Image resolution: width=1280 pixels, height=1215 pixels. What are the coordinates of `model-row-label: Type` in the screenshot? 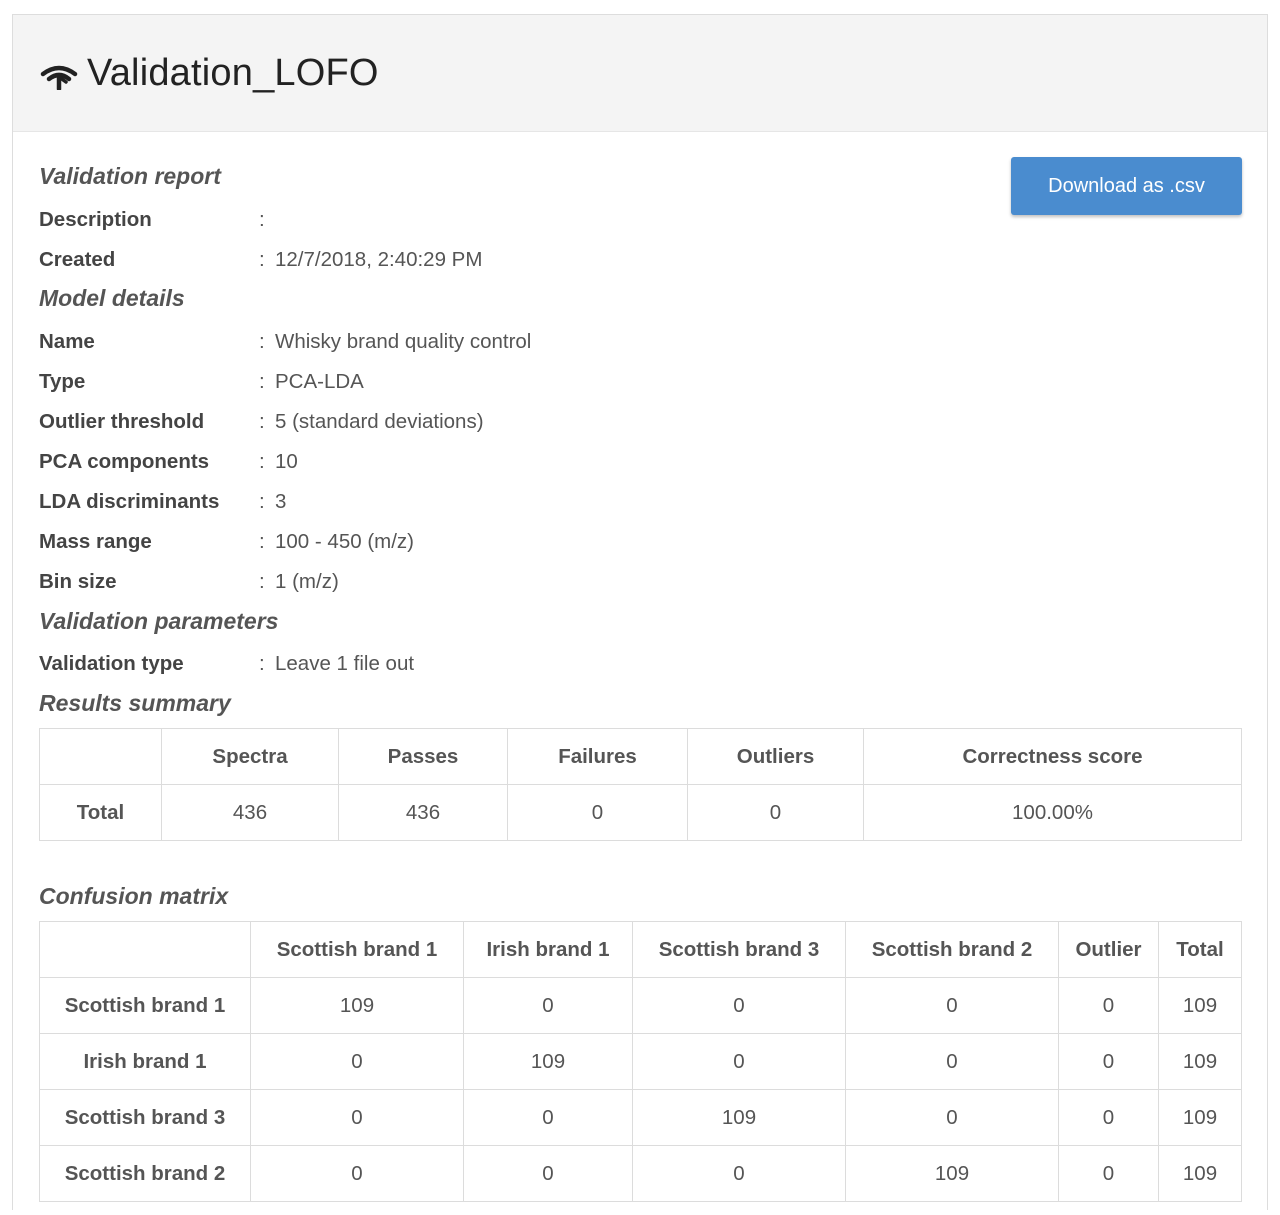 It's located at (62, 381).